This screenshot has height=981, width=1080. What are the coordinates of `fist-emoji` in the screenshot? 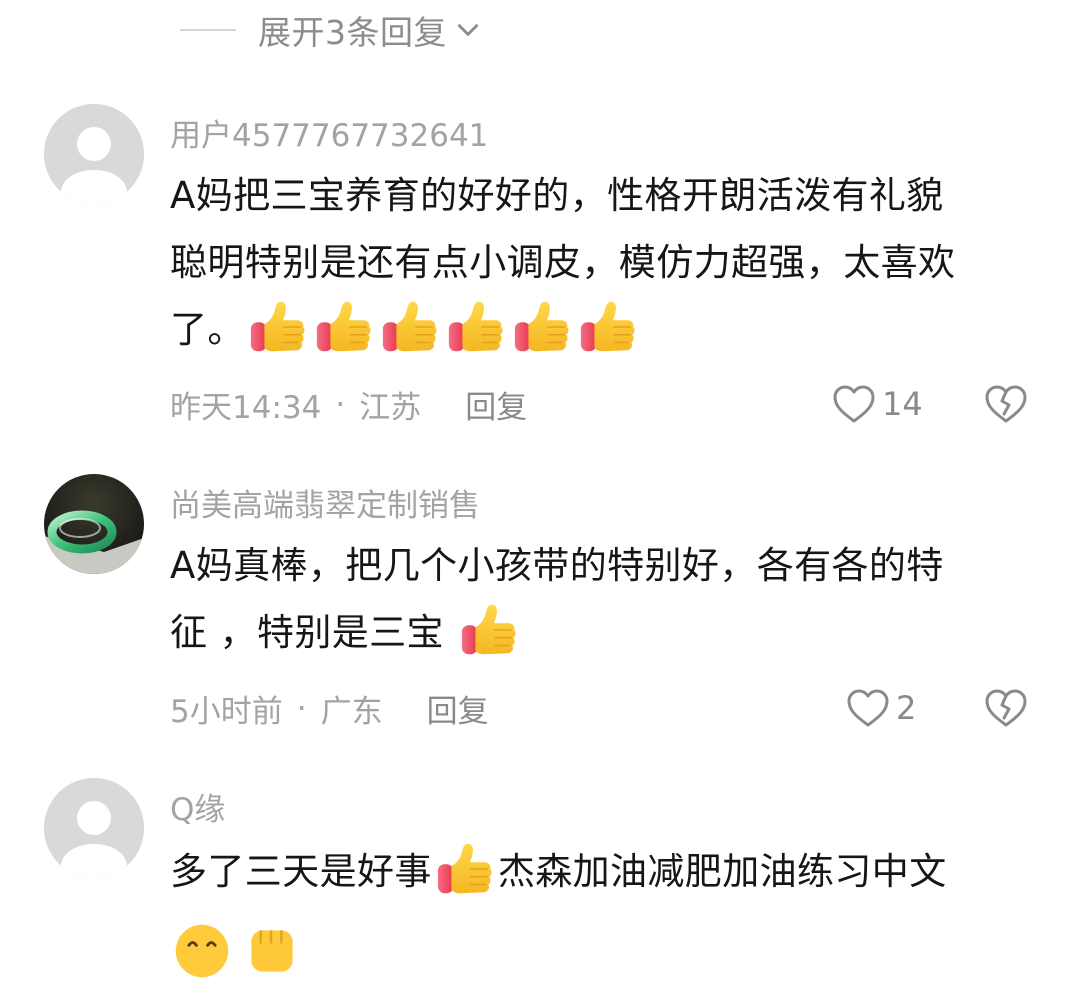 It's located at (272, 951).